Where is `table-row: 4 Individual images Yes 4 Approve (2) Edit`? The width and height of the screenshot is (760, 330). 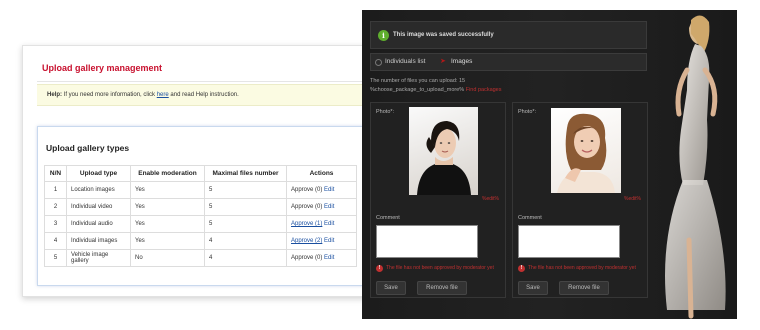
table-row: 4 Individual images Yes 4 Approve (2) Edit is located at coordinates (200, 241).